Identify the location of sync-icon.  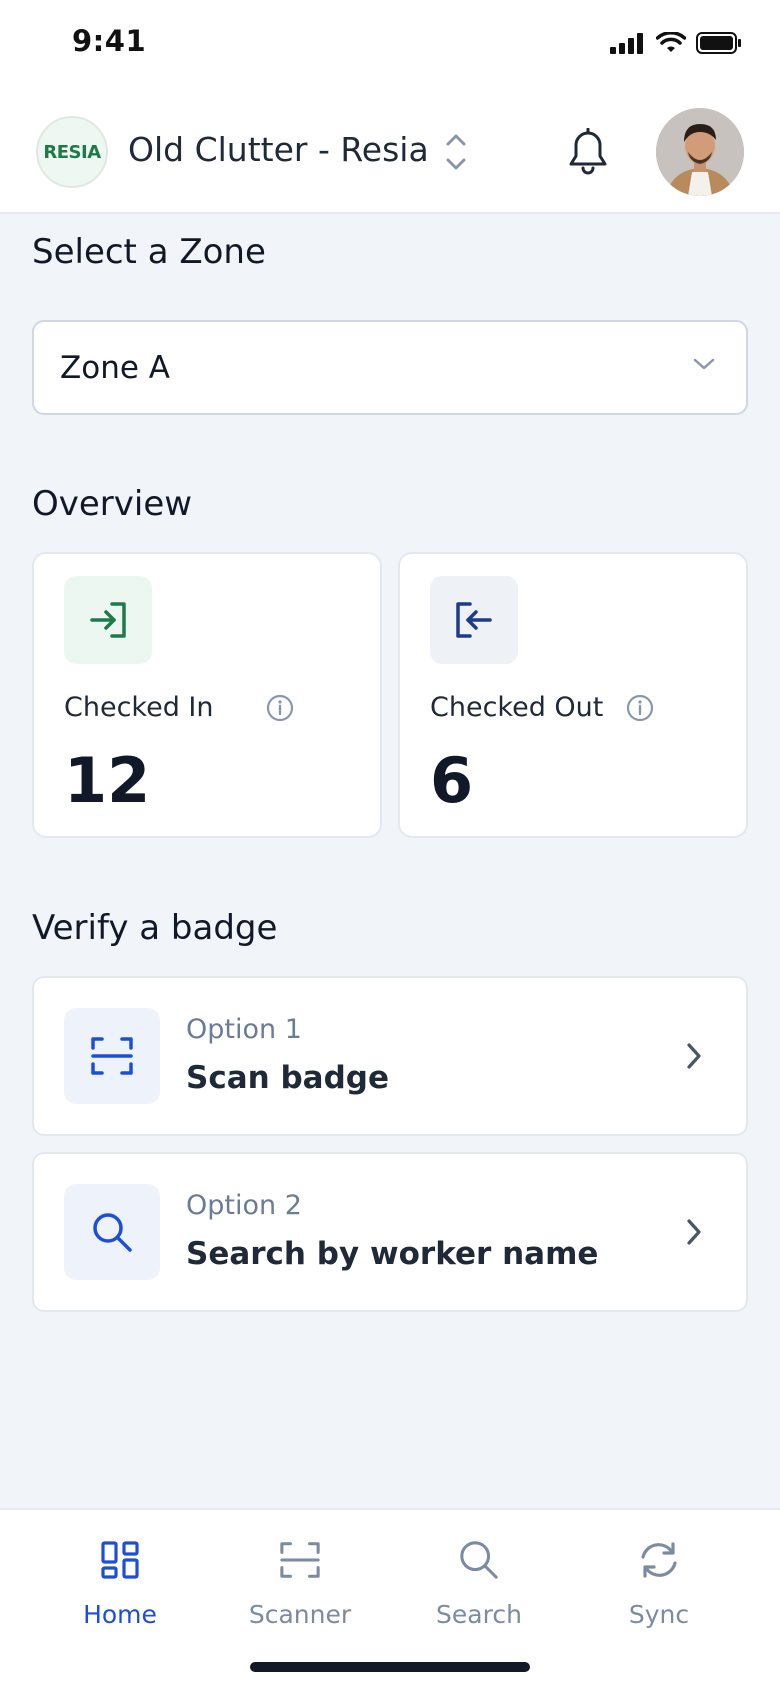
(659, 1560).